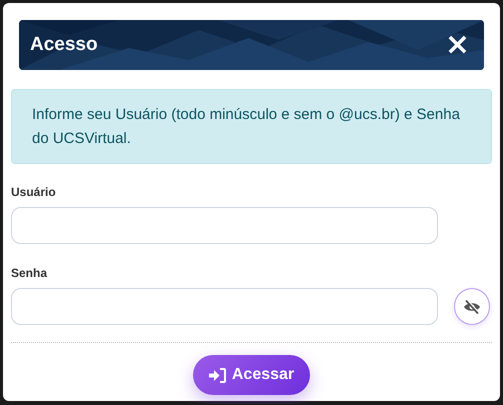 The height and width of the screenshot is (405, 503). I want to click on field-label: Senha, so click(29, 273).